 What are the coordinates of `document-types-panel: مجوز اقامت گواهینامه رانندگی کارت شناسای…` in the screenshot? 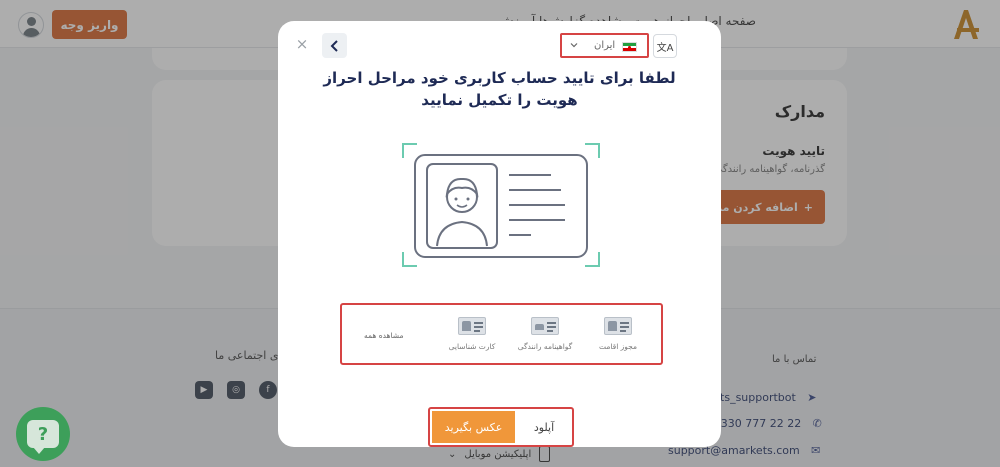 It's located at (501, 334).